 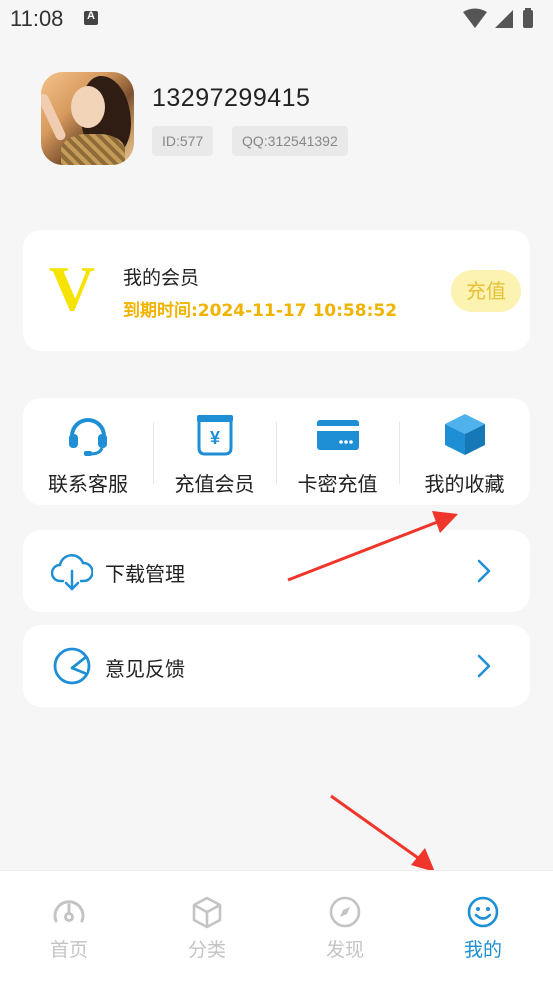 I want to click on tab-mine: 我的, so click(x=483, y=928).